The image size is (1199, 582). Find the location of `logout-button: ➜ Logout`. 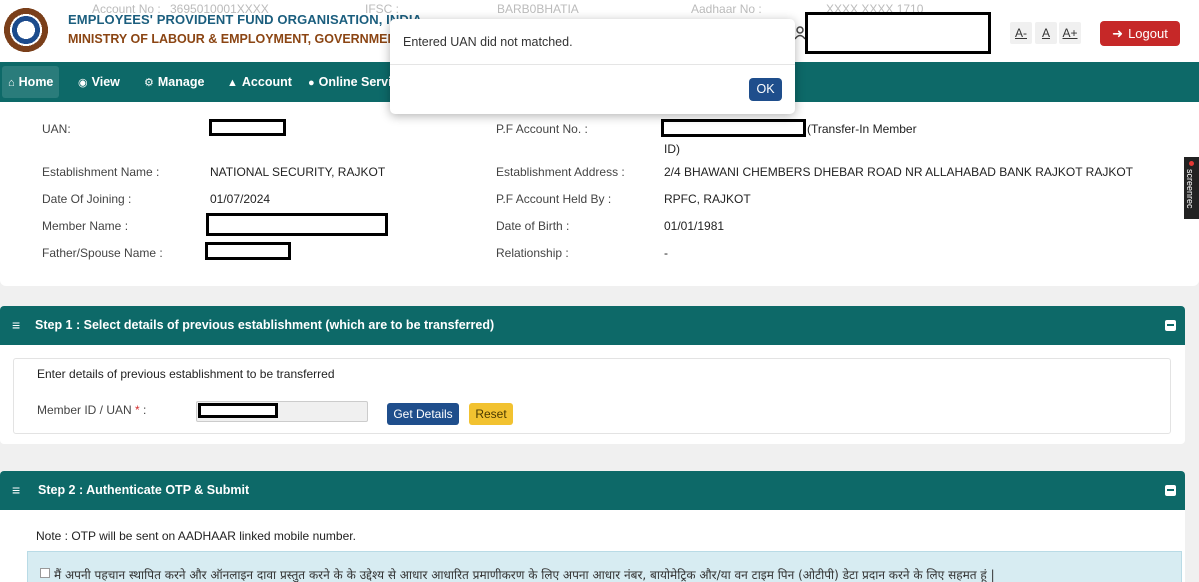

logout-button: ➜ Logout is located at coordinates (1140, 33).